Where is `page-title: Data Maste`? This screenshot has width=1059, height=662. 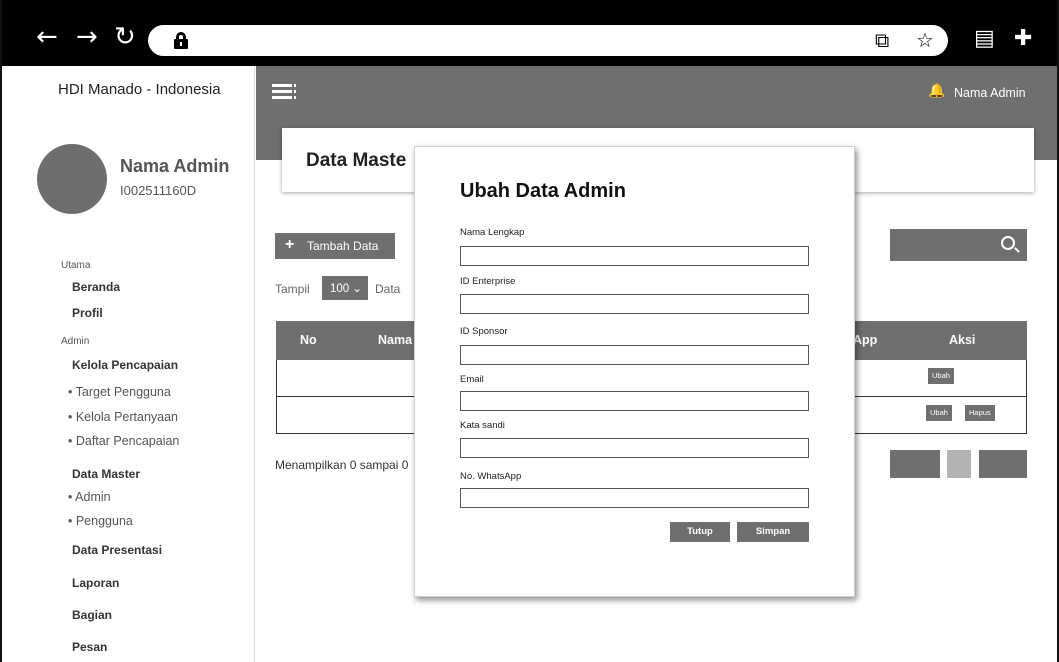 page-title: Data Maste is located at coordinates (356, 160).